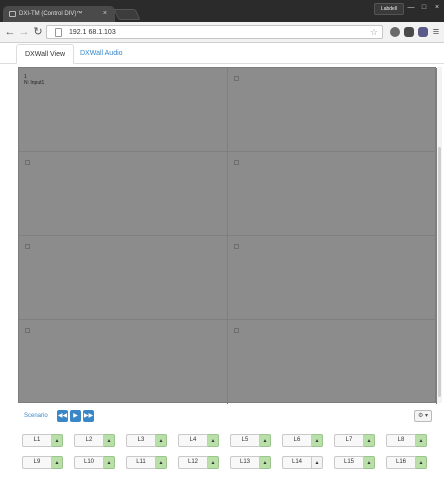  Describe the element at coordinates (214, 32) in the screenshot. I see `address-bar: 192.1 68.1.103 ☆` at that location.